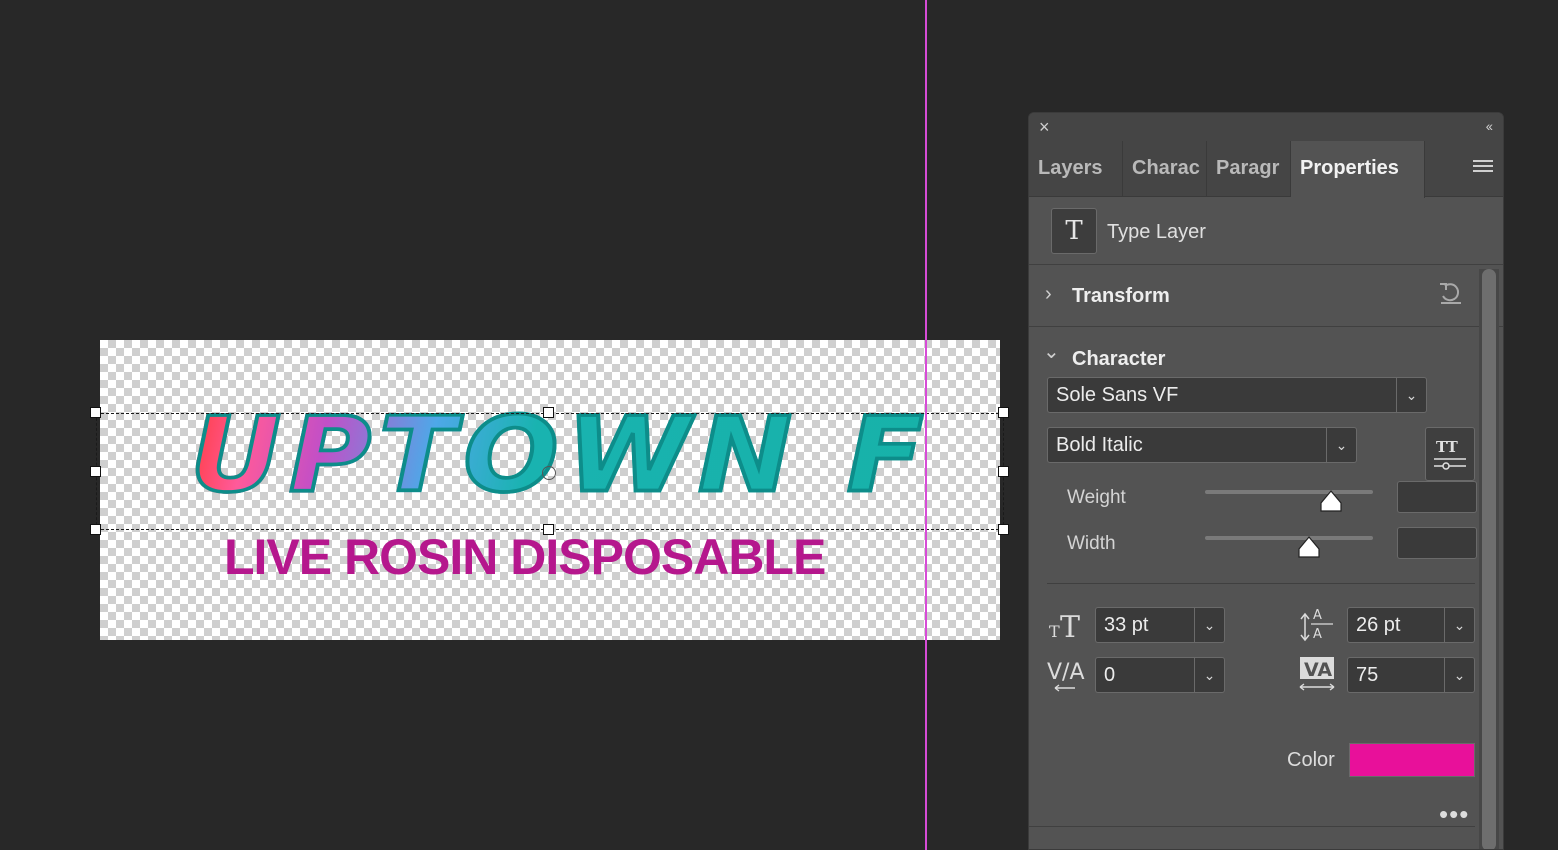 This screenshot has width=1558, height=850. What do you see at coordinates (1378, 625) in the screenshot?
I see `leading-value: 26 pt` at bounding box center [1378, 625].